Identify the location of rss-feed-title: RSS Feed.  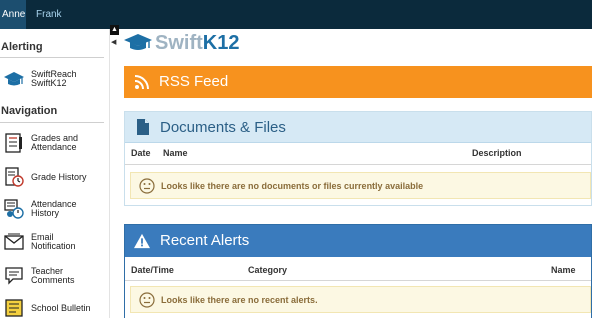
(194, 81).